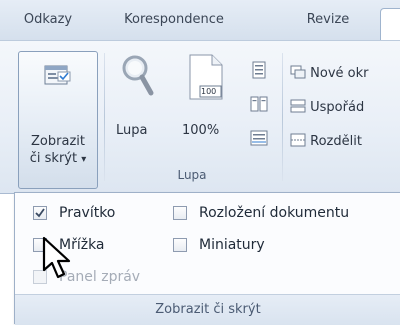 The width and height of the screenshot is (400, 325). I want to click on new-window-label: Nové okr, so click(339, 73).